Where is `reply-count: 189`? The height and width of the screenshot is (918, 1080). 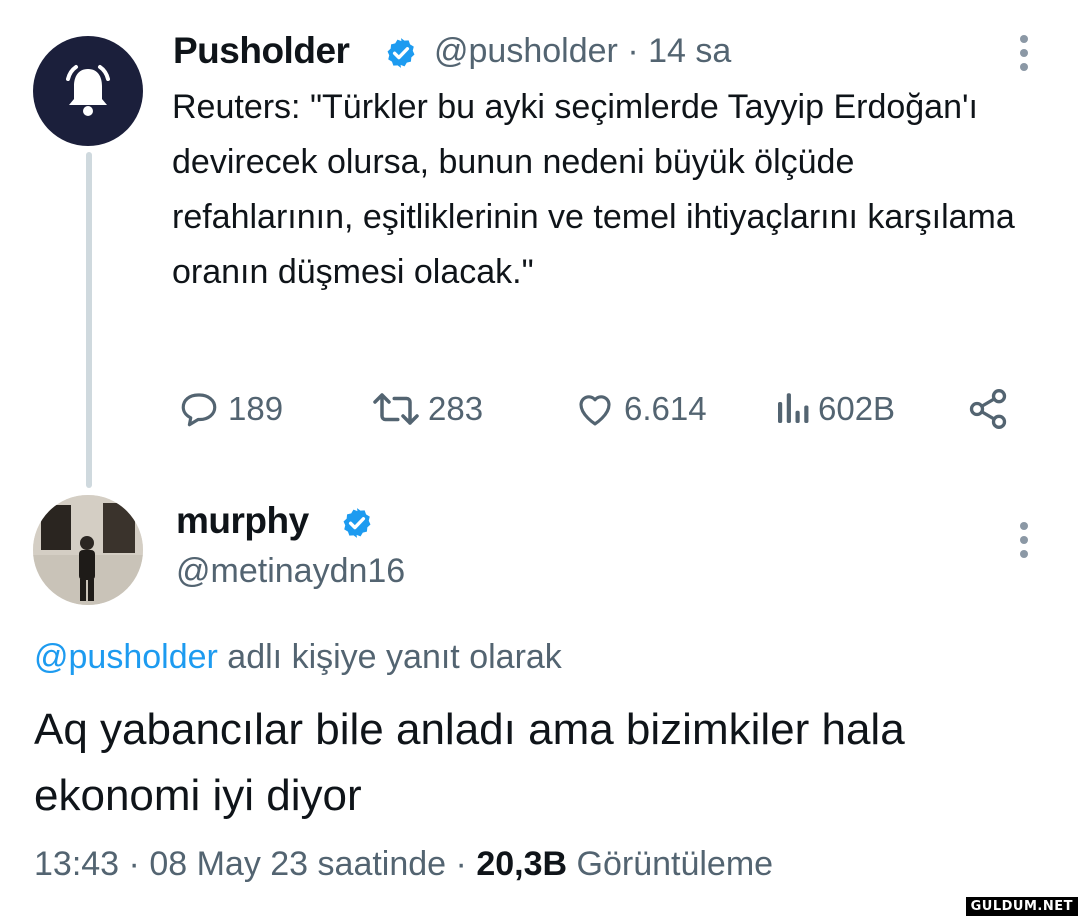 reply-count: 189 is located at coordinates (256, 408).